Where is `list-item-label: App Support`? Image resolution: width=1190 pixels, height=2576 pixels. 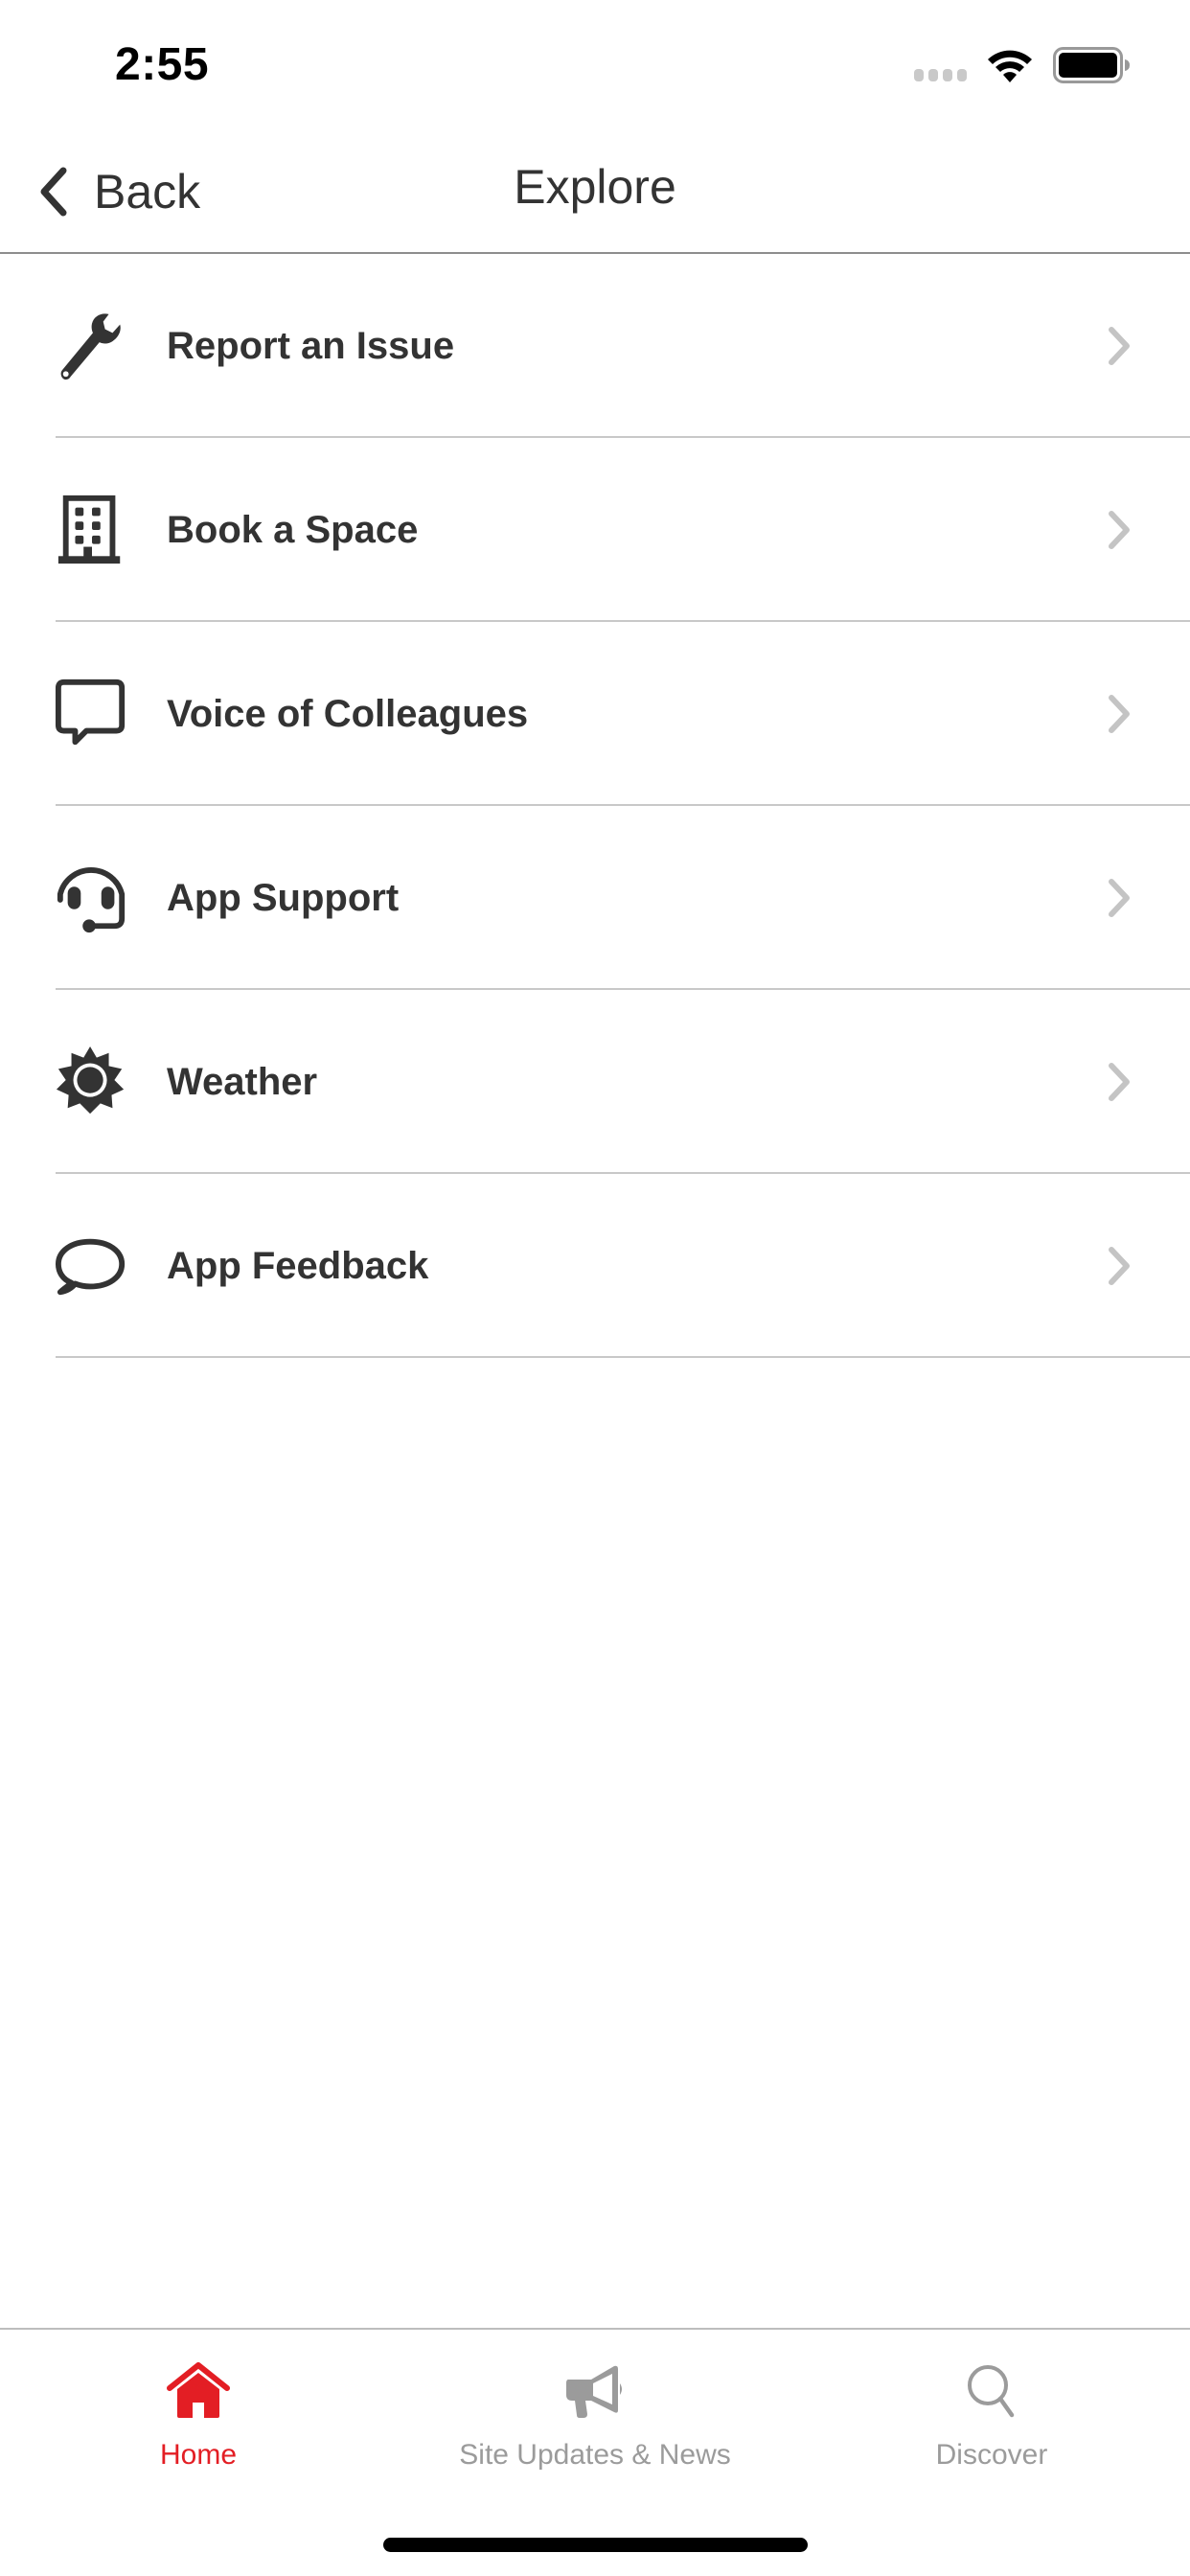 list-item-label: App Support is located at coordinates (284, 897).